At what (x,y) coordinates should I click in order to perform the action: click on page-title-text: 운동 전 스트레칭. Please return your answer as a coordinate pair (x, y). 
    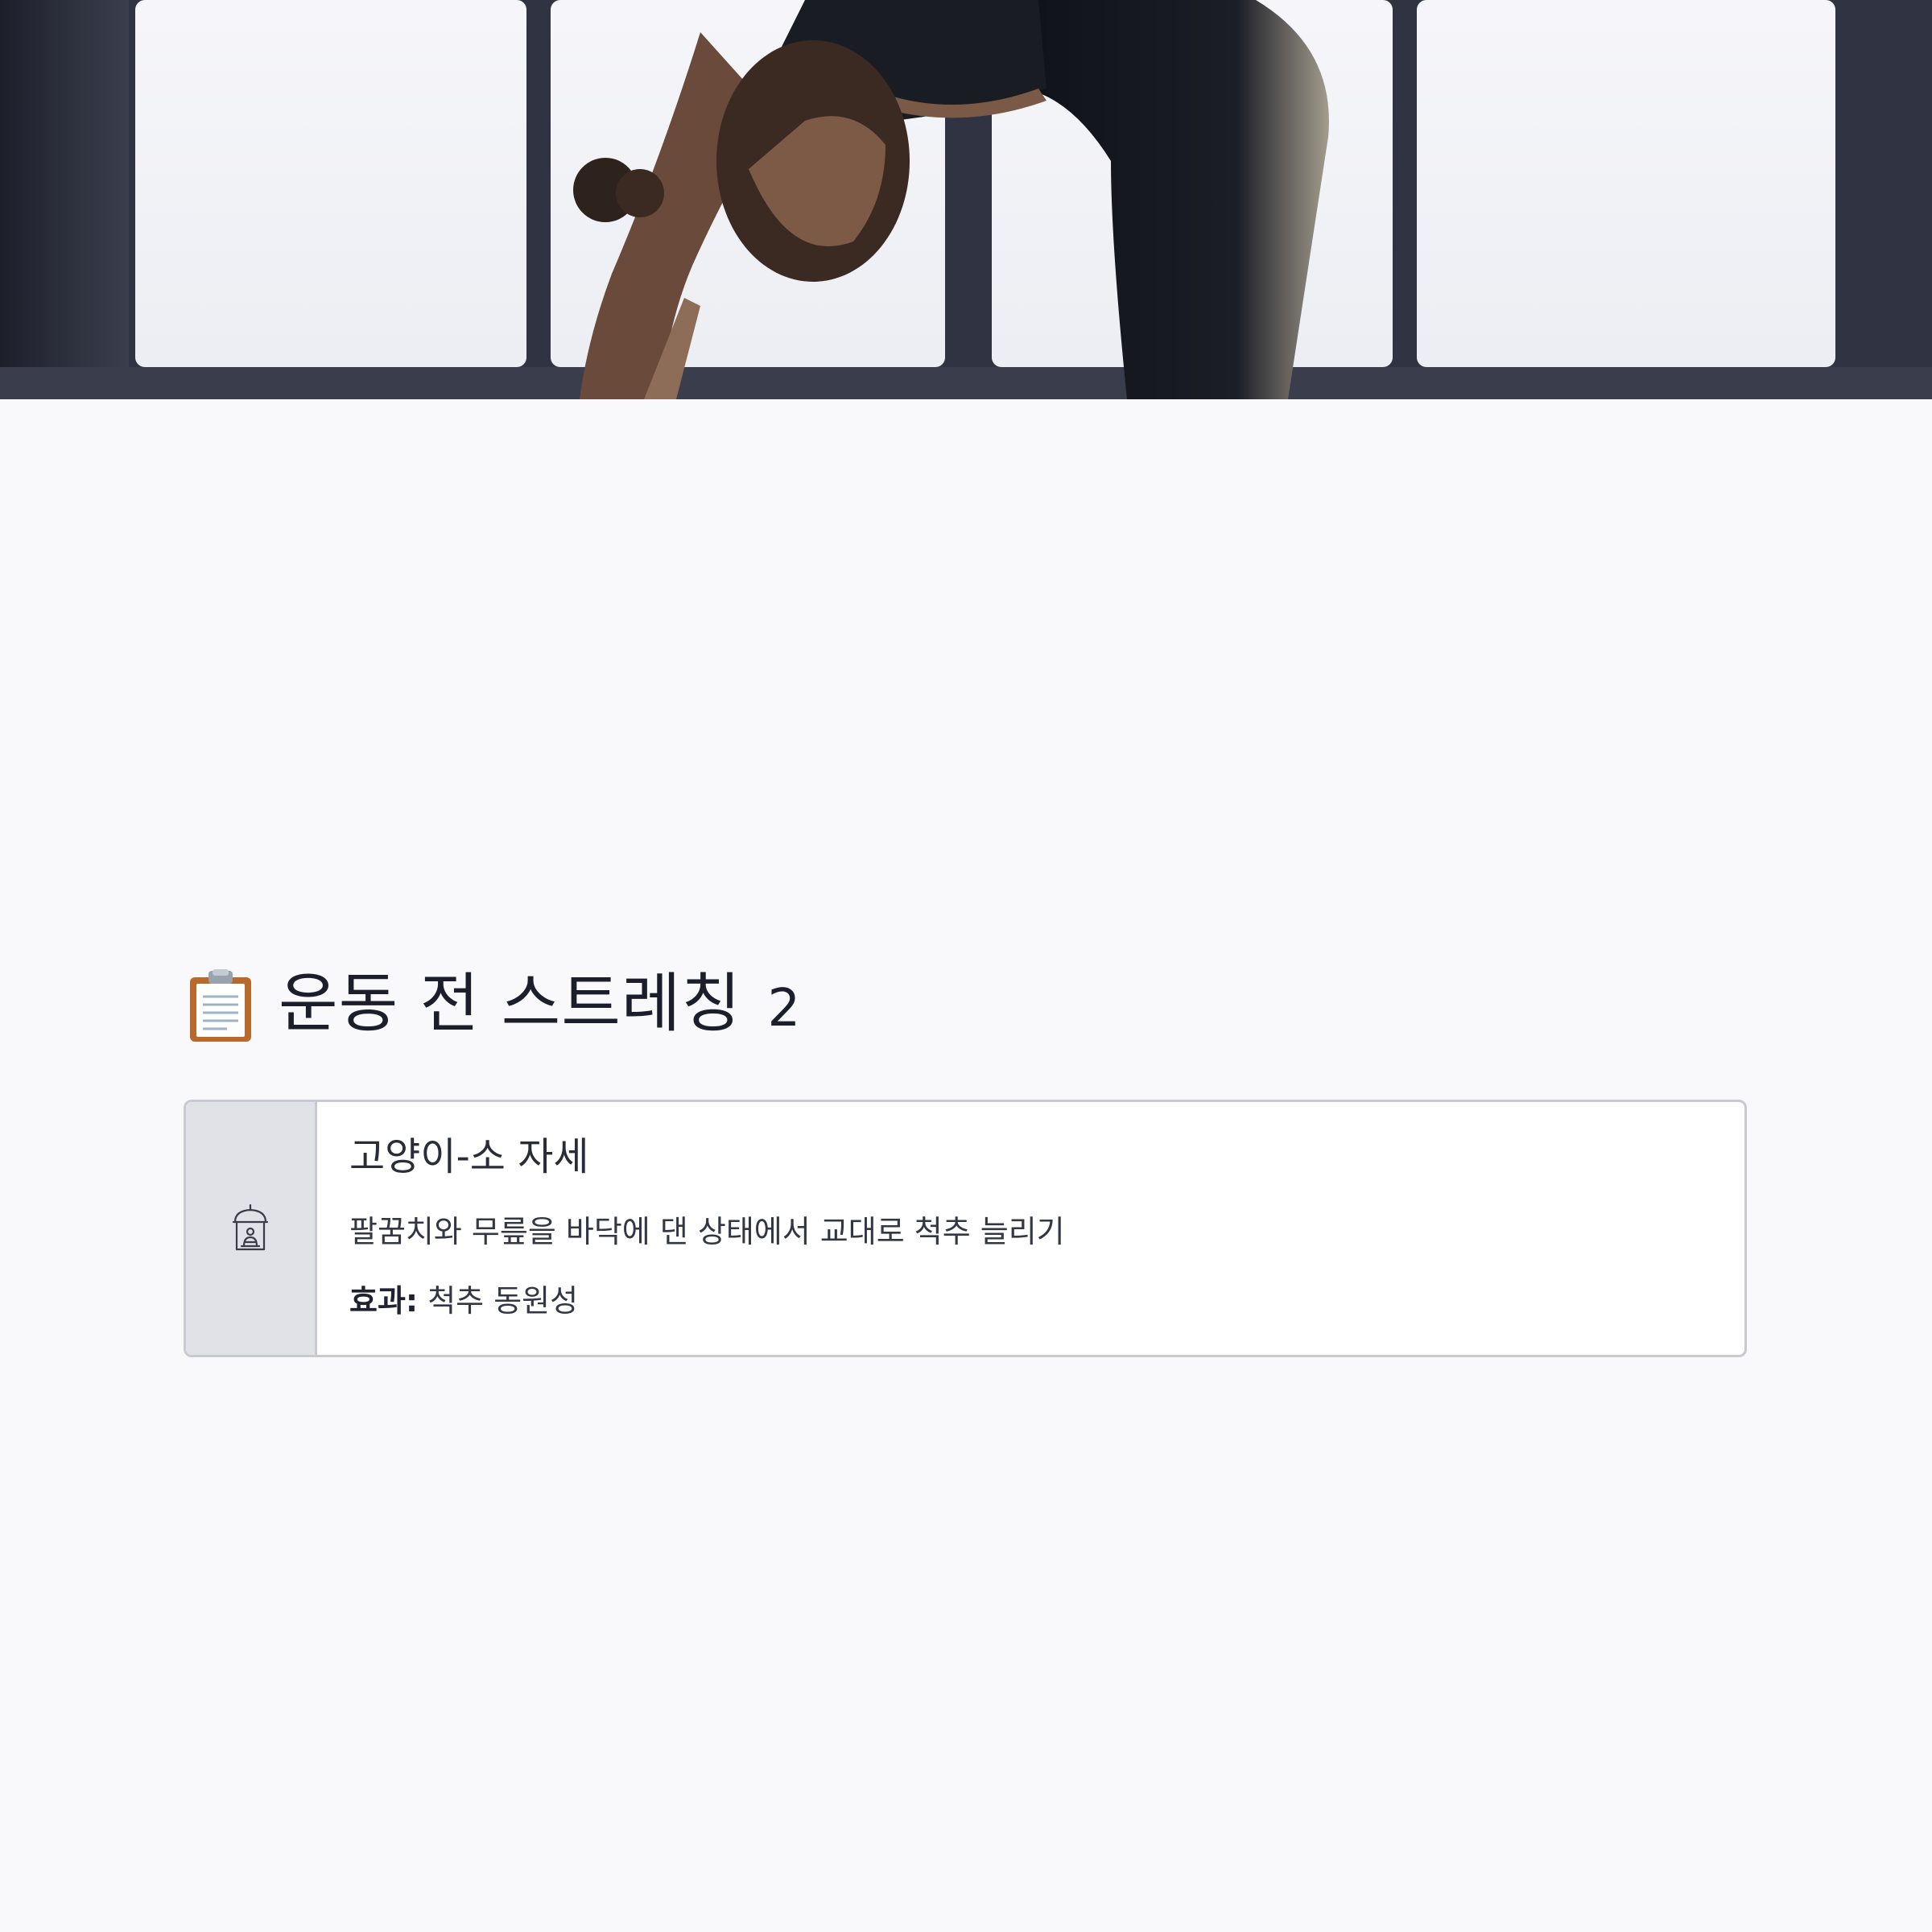
    Looking at the image, I should click on (510, 1003).